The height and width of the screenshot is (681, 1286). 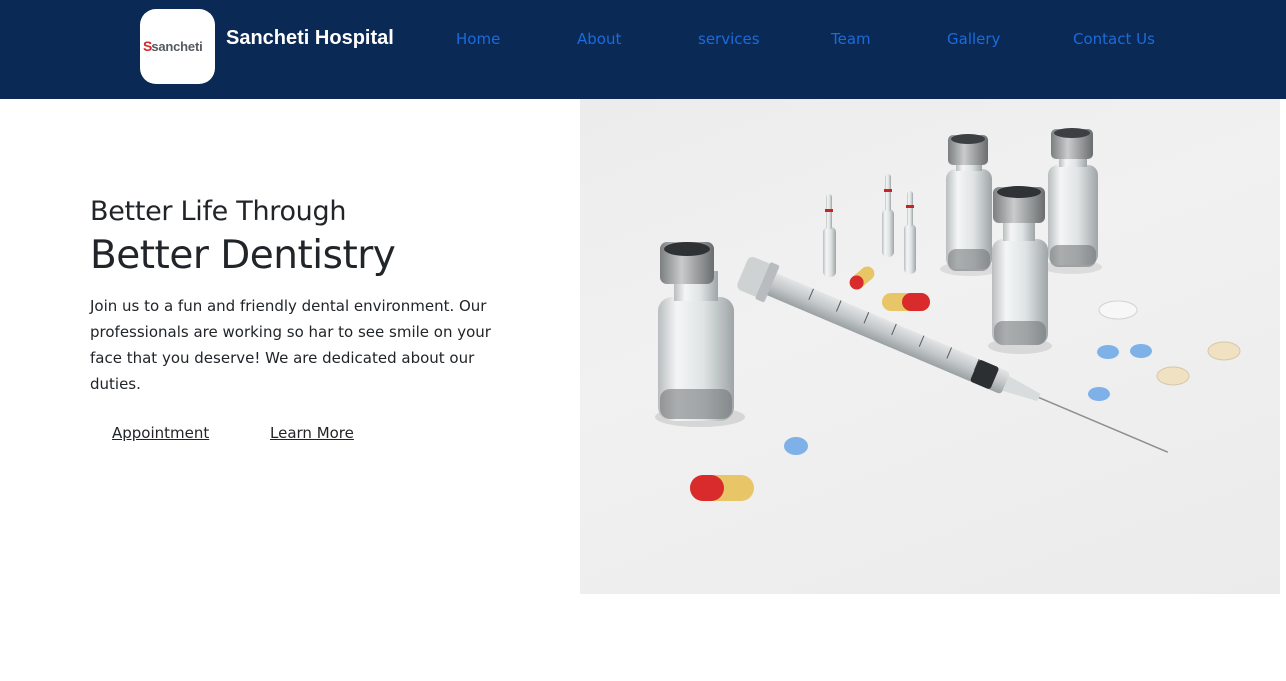 I want to click on hero-title: Better Dentistry, so click(x=243, y=255).